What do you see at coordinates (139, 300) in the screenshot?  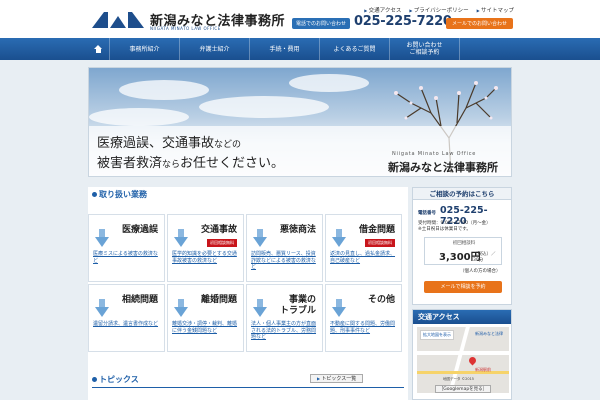 I see `practice-item-title: 相続問題` at bounding box center [139, 300].